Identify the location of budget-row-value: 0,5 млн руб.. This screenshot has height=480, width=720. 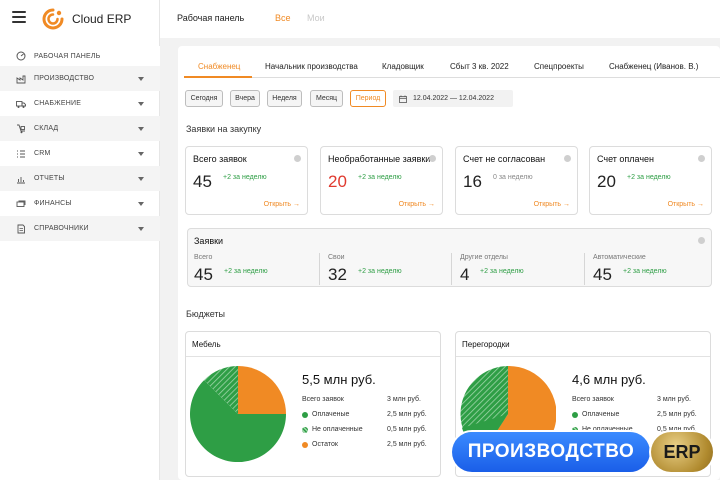
(407, 429).